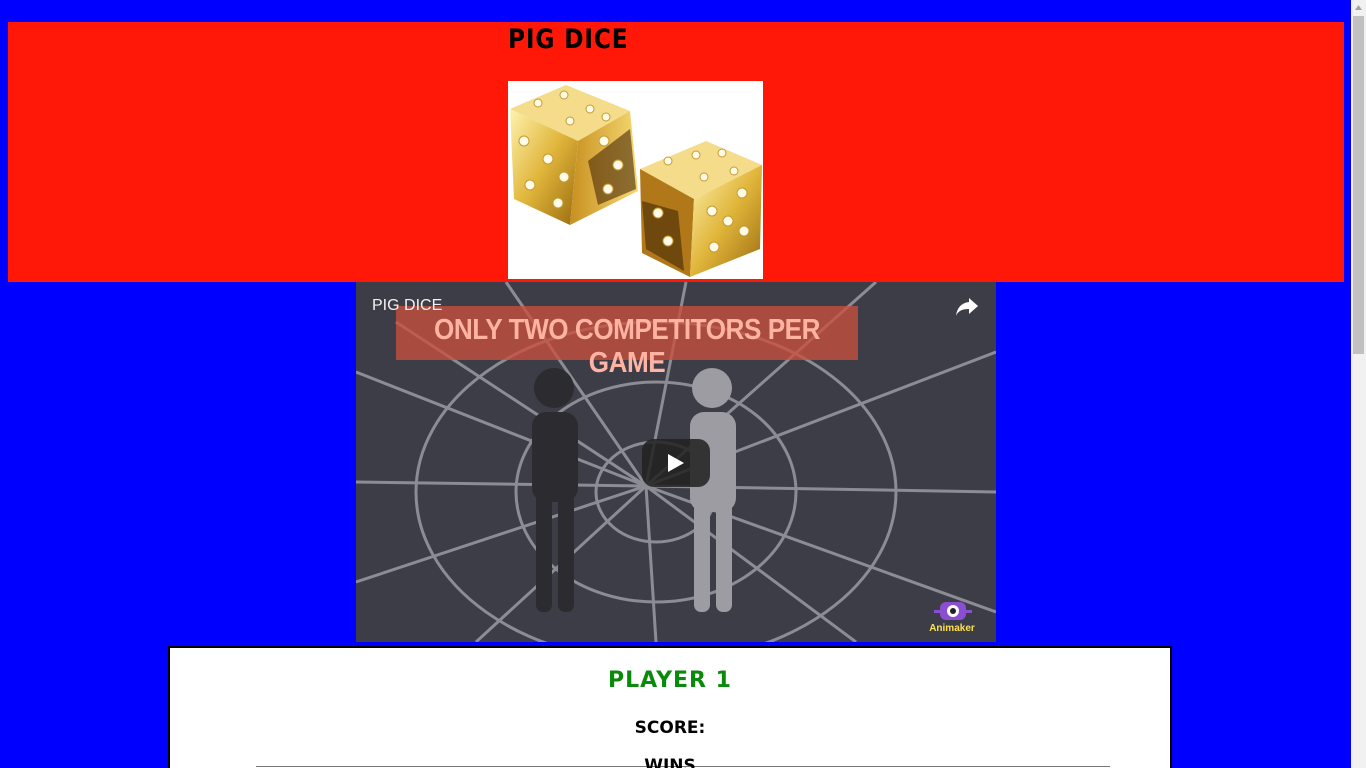 Image resolution: width=1366 pixels, height=768 pixels. What do you see at coordinates (407, 306) in the screenshot?
I see `video-title: PIG DICE` at bounding box center [407, 306].